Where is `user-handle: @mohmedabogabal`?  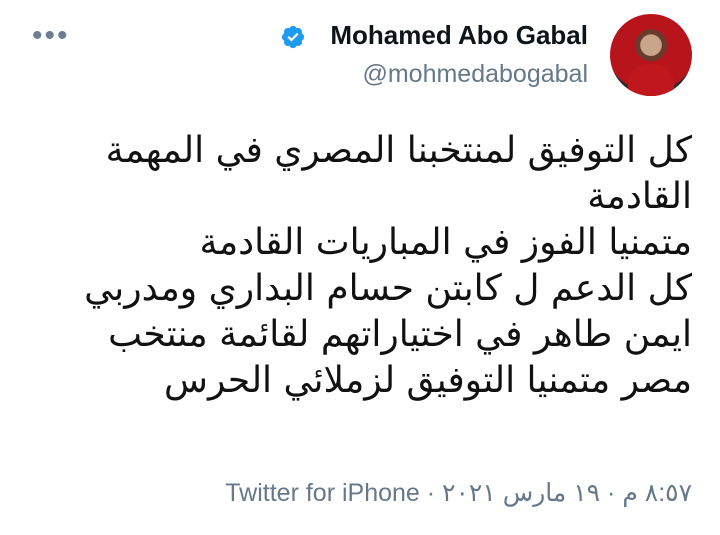 user-handle: @mohmedabogabal is located at coordinates (475, 74).